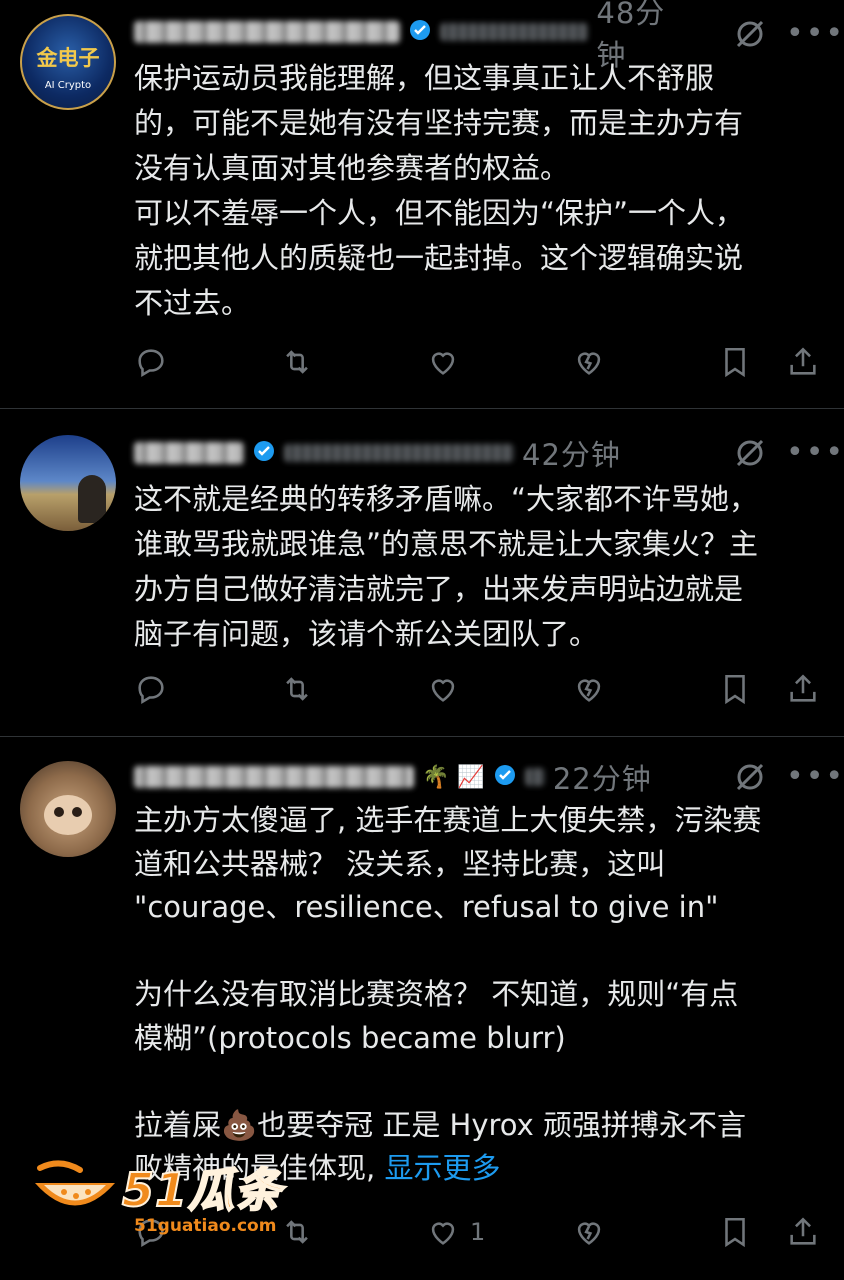 This screenshot has height=1280, width=844. Describe the element at coordinates (77, 812) in the screenshot. I see `avatar-eye-right` at that location.